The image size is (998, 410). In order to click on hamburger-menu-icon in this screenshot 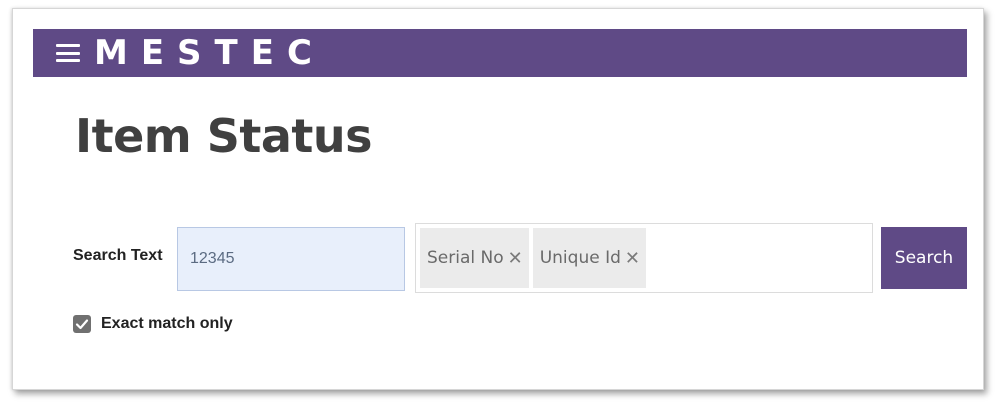, I will do `click(68, 53)`.